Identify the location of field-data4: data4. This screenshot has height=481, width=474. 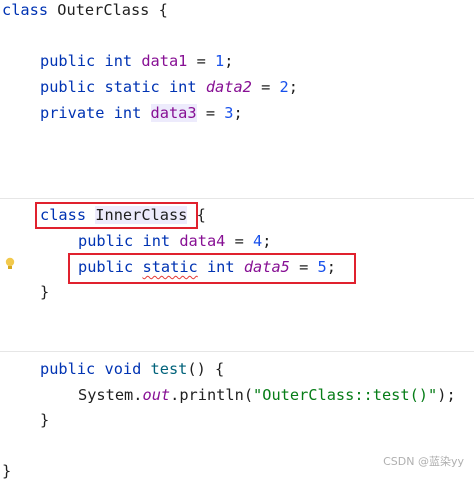
(202, 241).